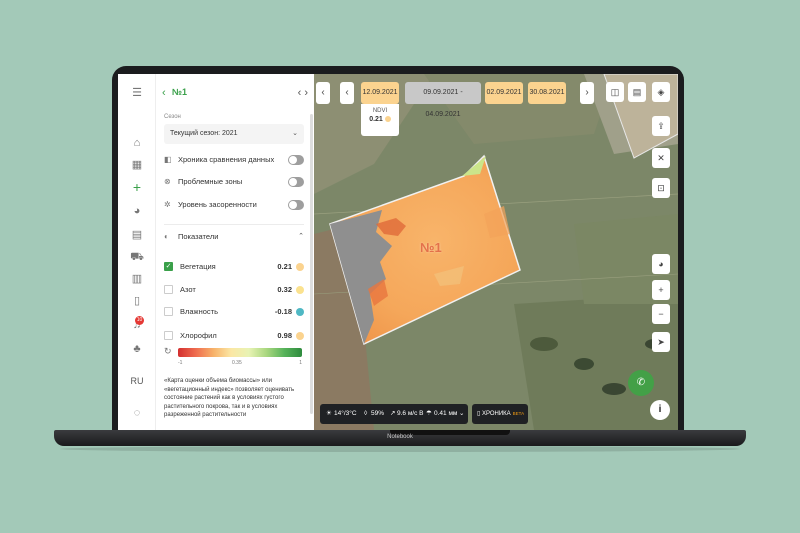 This screenshot has width=800, height=533. I want to click on chat-icon: ◌, so click(137, 413).